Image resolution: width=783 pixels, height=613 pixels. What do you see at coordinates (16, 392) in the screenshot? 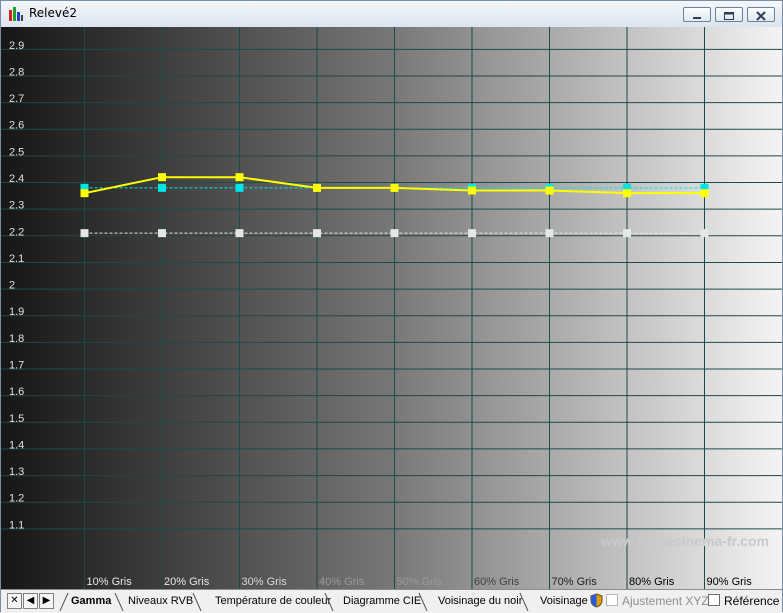
I see `y-tick-label: 1.6` at bounding box center [16, 392].